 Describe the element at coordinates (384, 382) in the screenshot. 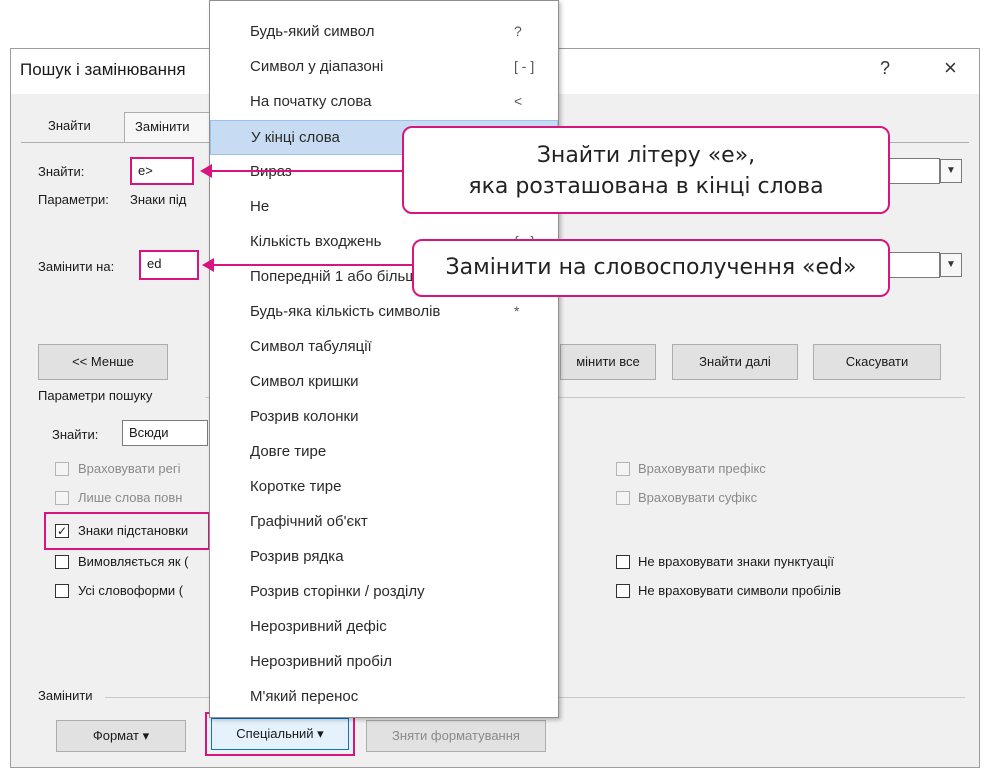

I see `menu-item-caret-character: Символ кришки` at that location.